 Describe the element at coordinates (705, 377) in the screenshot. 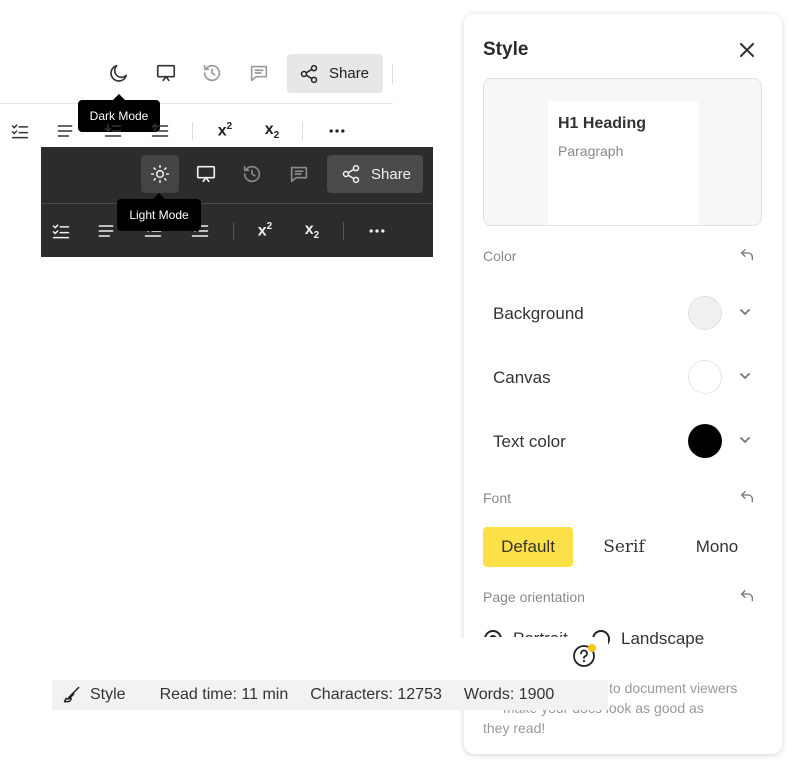

I see `canvas-swatch` at that location.